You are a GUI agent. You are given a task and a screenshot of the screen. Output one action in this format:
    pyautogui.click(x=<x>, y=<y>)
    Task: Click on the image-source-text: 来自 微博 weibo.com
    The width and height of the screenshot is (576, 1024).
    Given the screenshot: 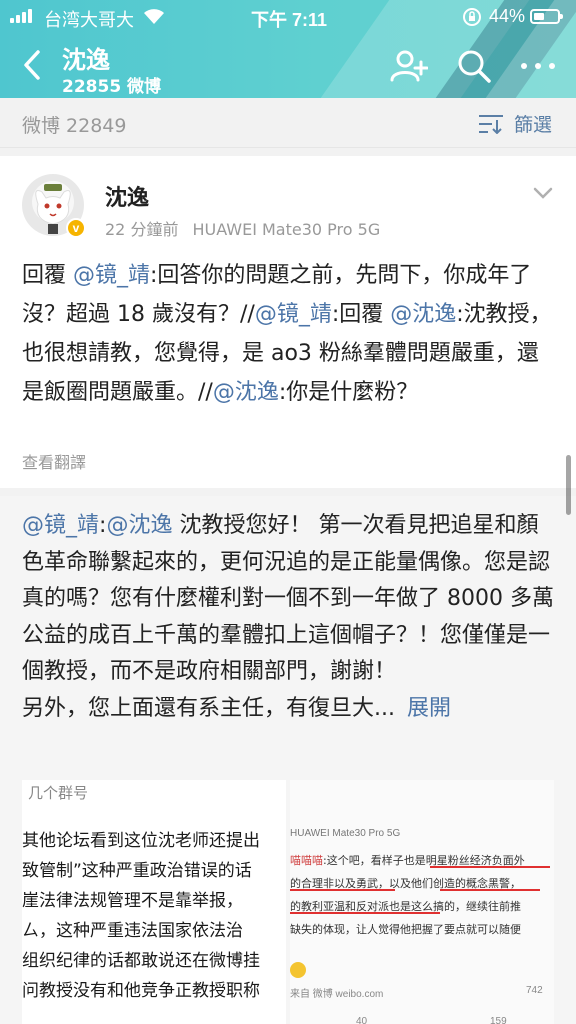 What is the action you would take?
    pyautogui.click(x=337, y=994)
    